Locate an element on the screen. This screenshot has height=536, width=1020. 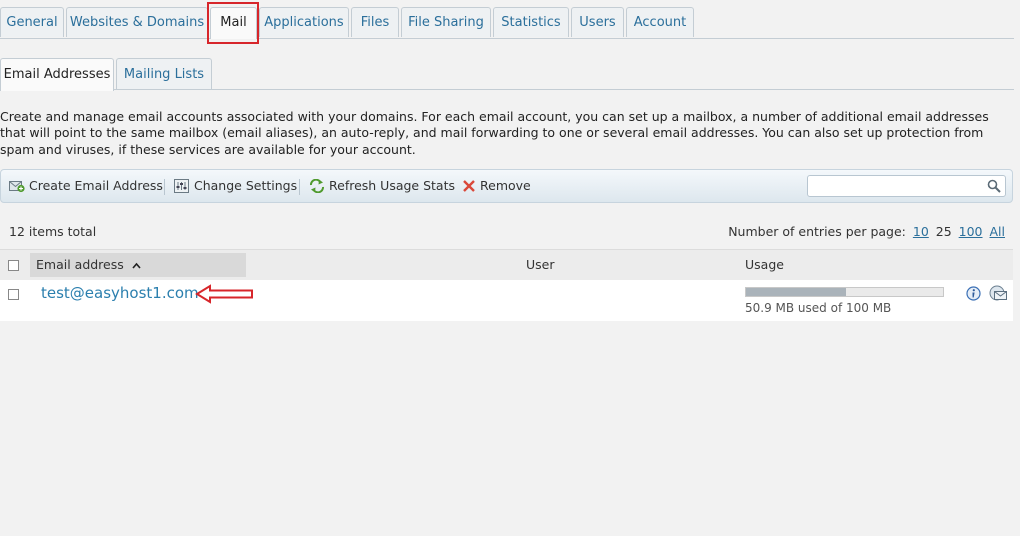
tab-general: General is located at coordinates (32, 22).